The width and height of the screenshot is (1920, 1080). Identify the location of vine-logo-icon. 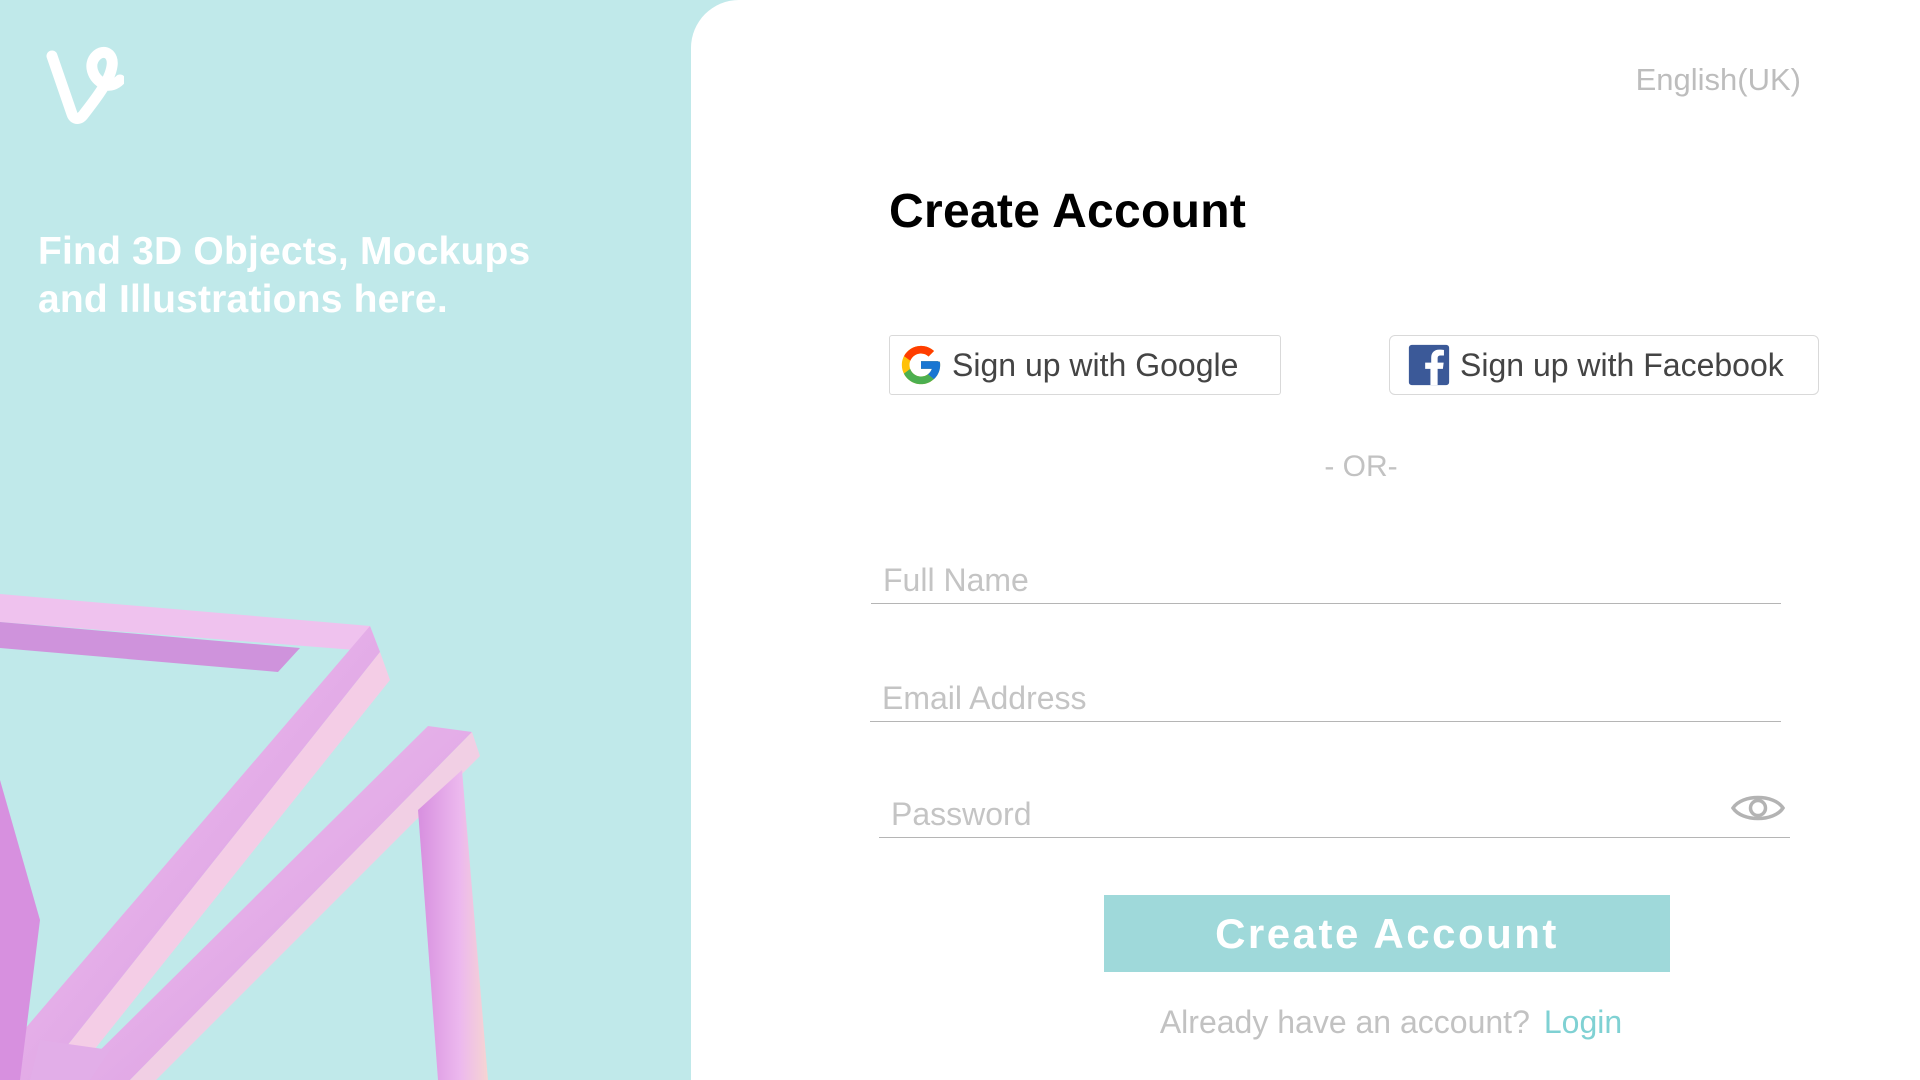
(85, 85).